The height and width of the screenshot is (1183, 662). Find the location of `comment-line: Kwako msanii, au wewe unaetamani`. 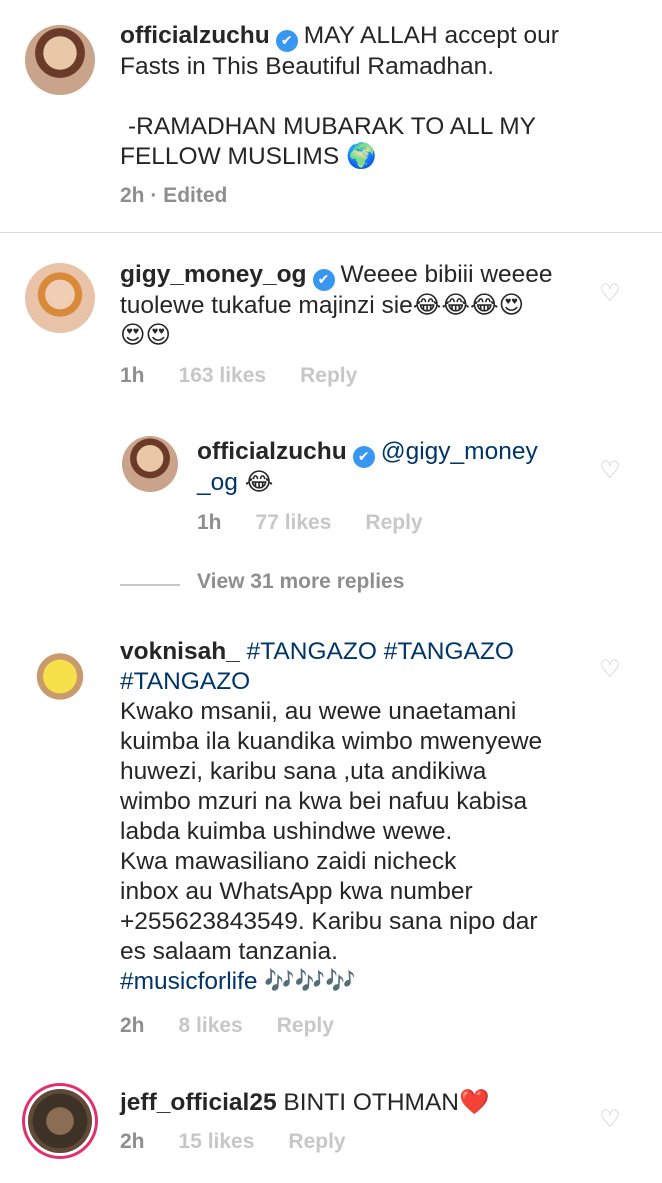

comment-line: Kwako msanii, au wewe unaetamani is located at coordinates (318, 711).